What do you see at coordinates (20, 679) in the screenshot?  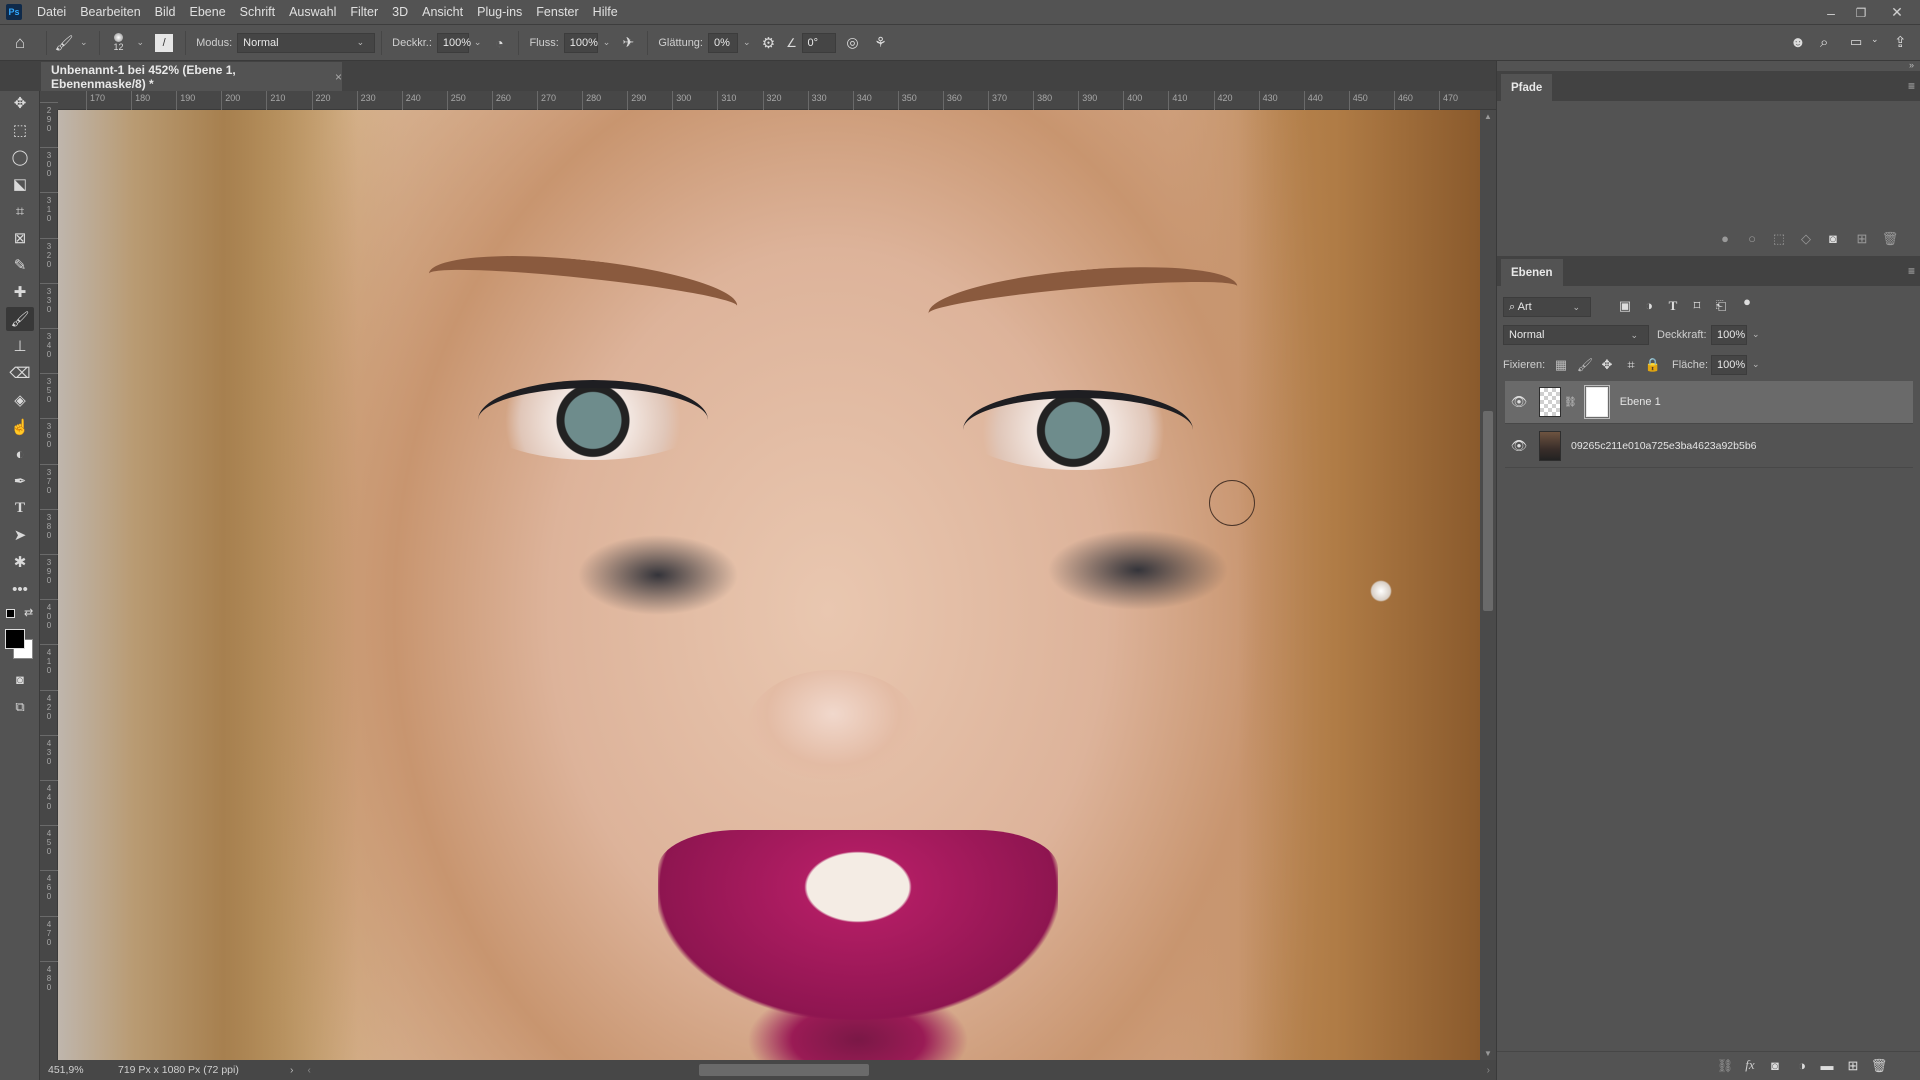 I see `quick-mask-icon: ◙` at bounding box center [20, 679].